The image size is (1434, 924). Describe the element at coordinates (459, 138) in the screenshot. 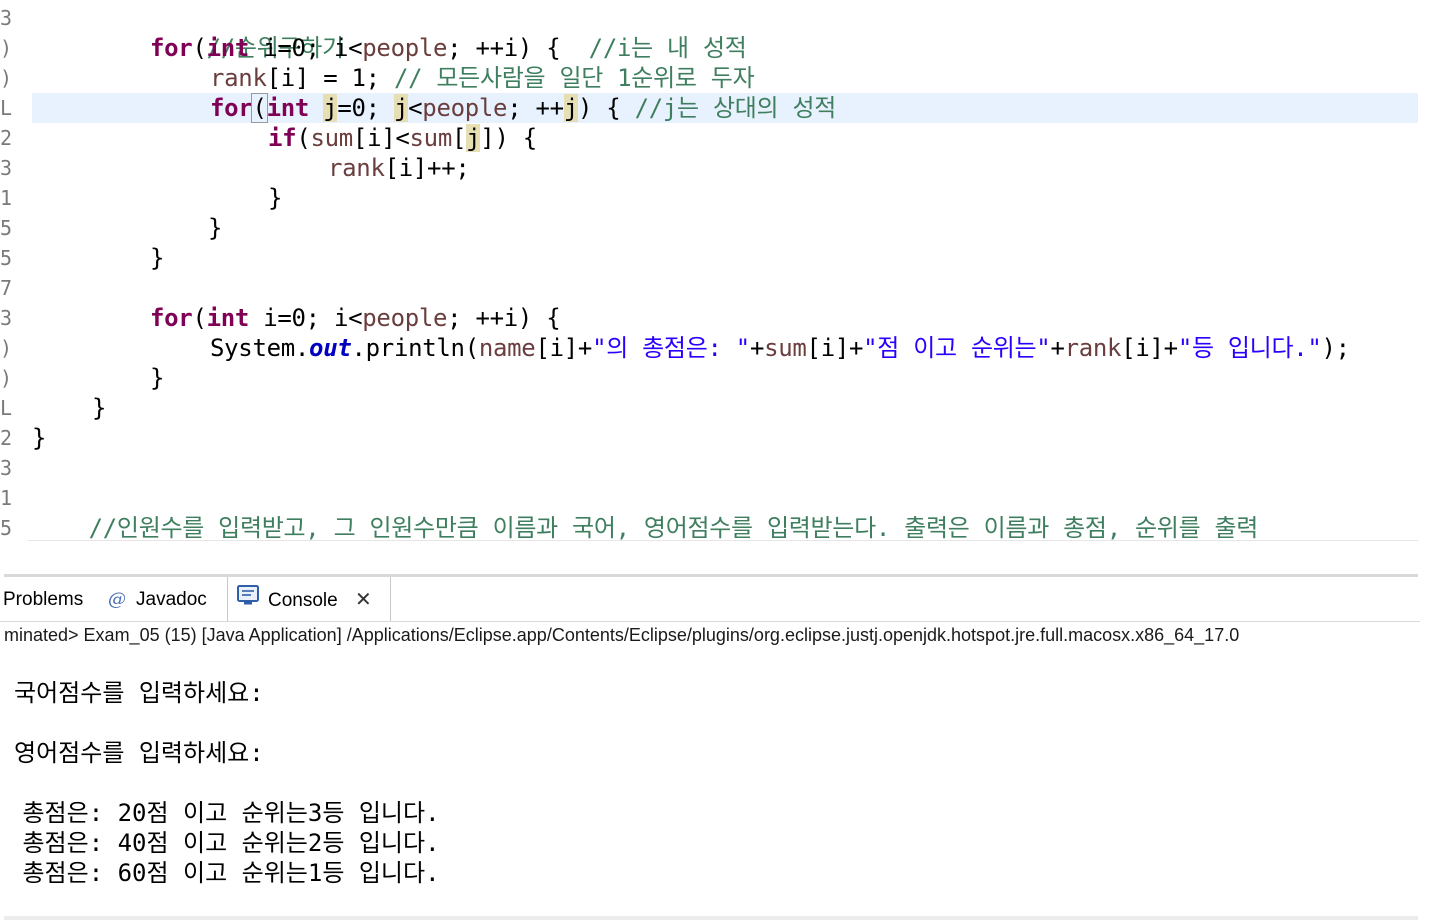

I see `code-token: [` at that location.